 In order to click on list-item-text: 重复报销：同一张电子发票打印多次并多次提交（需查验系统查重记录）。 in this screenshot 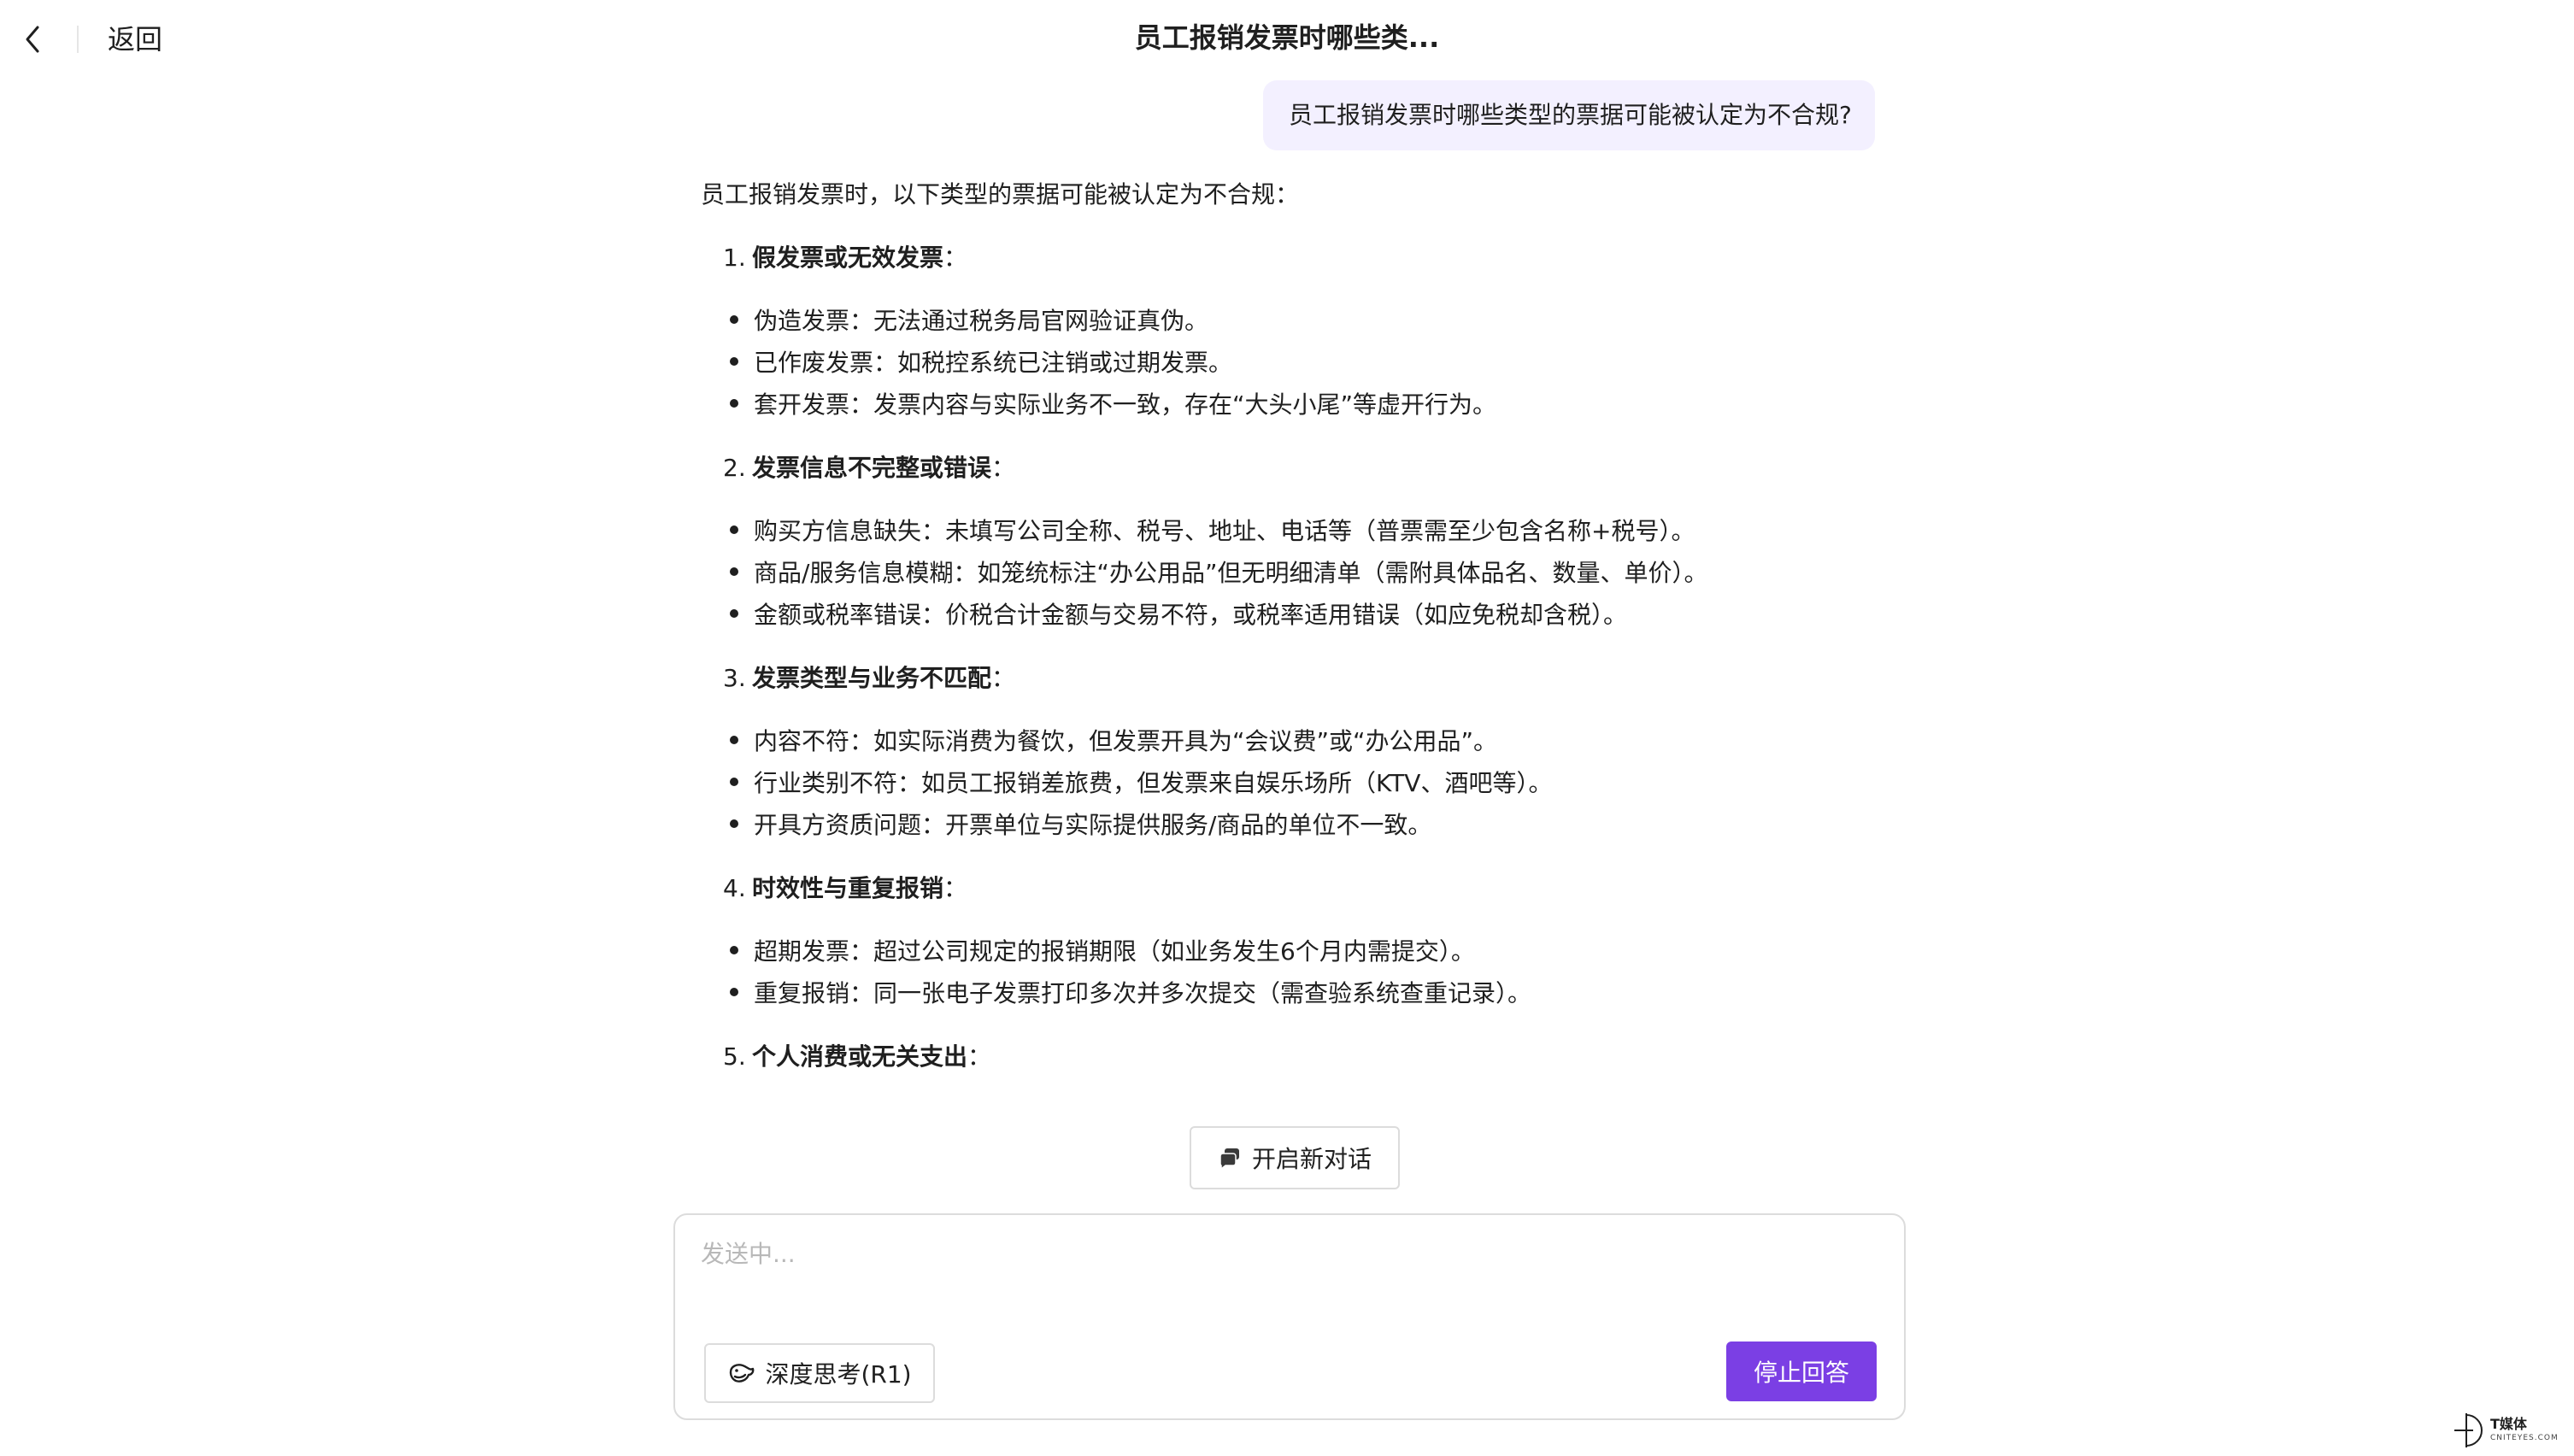, I will do `click(1143, 993)`.